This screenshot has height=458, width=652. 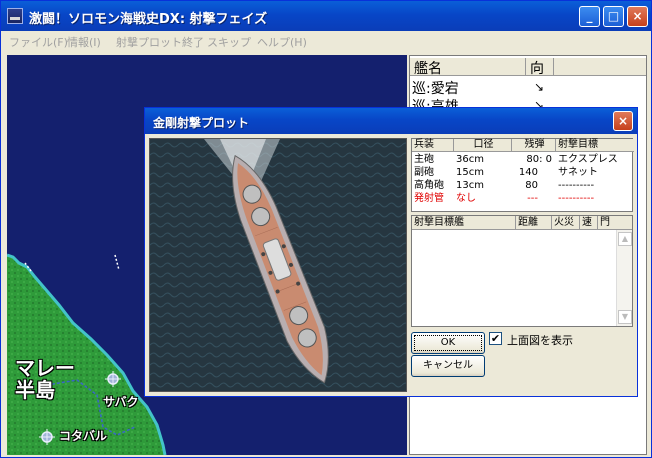 What do you see at coordinates (470, 172) in the screenshot?
I see `weapon-secondary-caliber: 15cm` at bounding box center [470, 172].